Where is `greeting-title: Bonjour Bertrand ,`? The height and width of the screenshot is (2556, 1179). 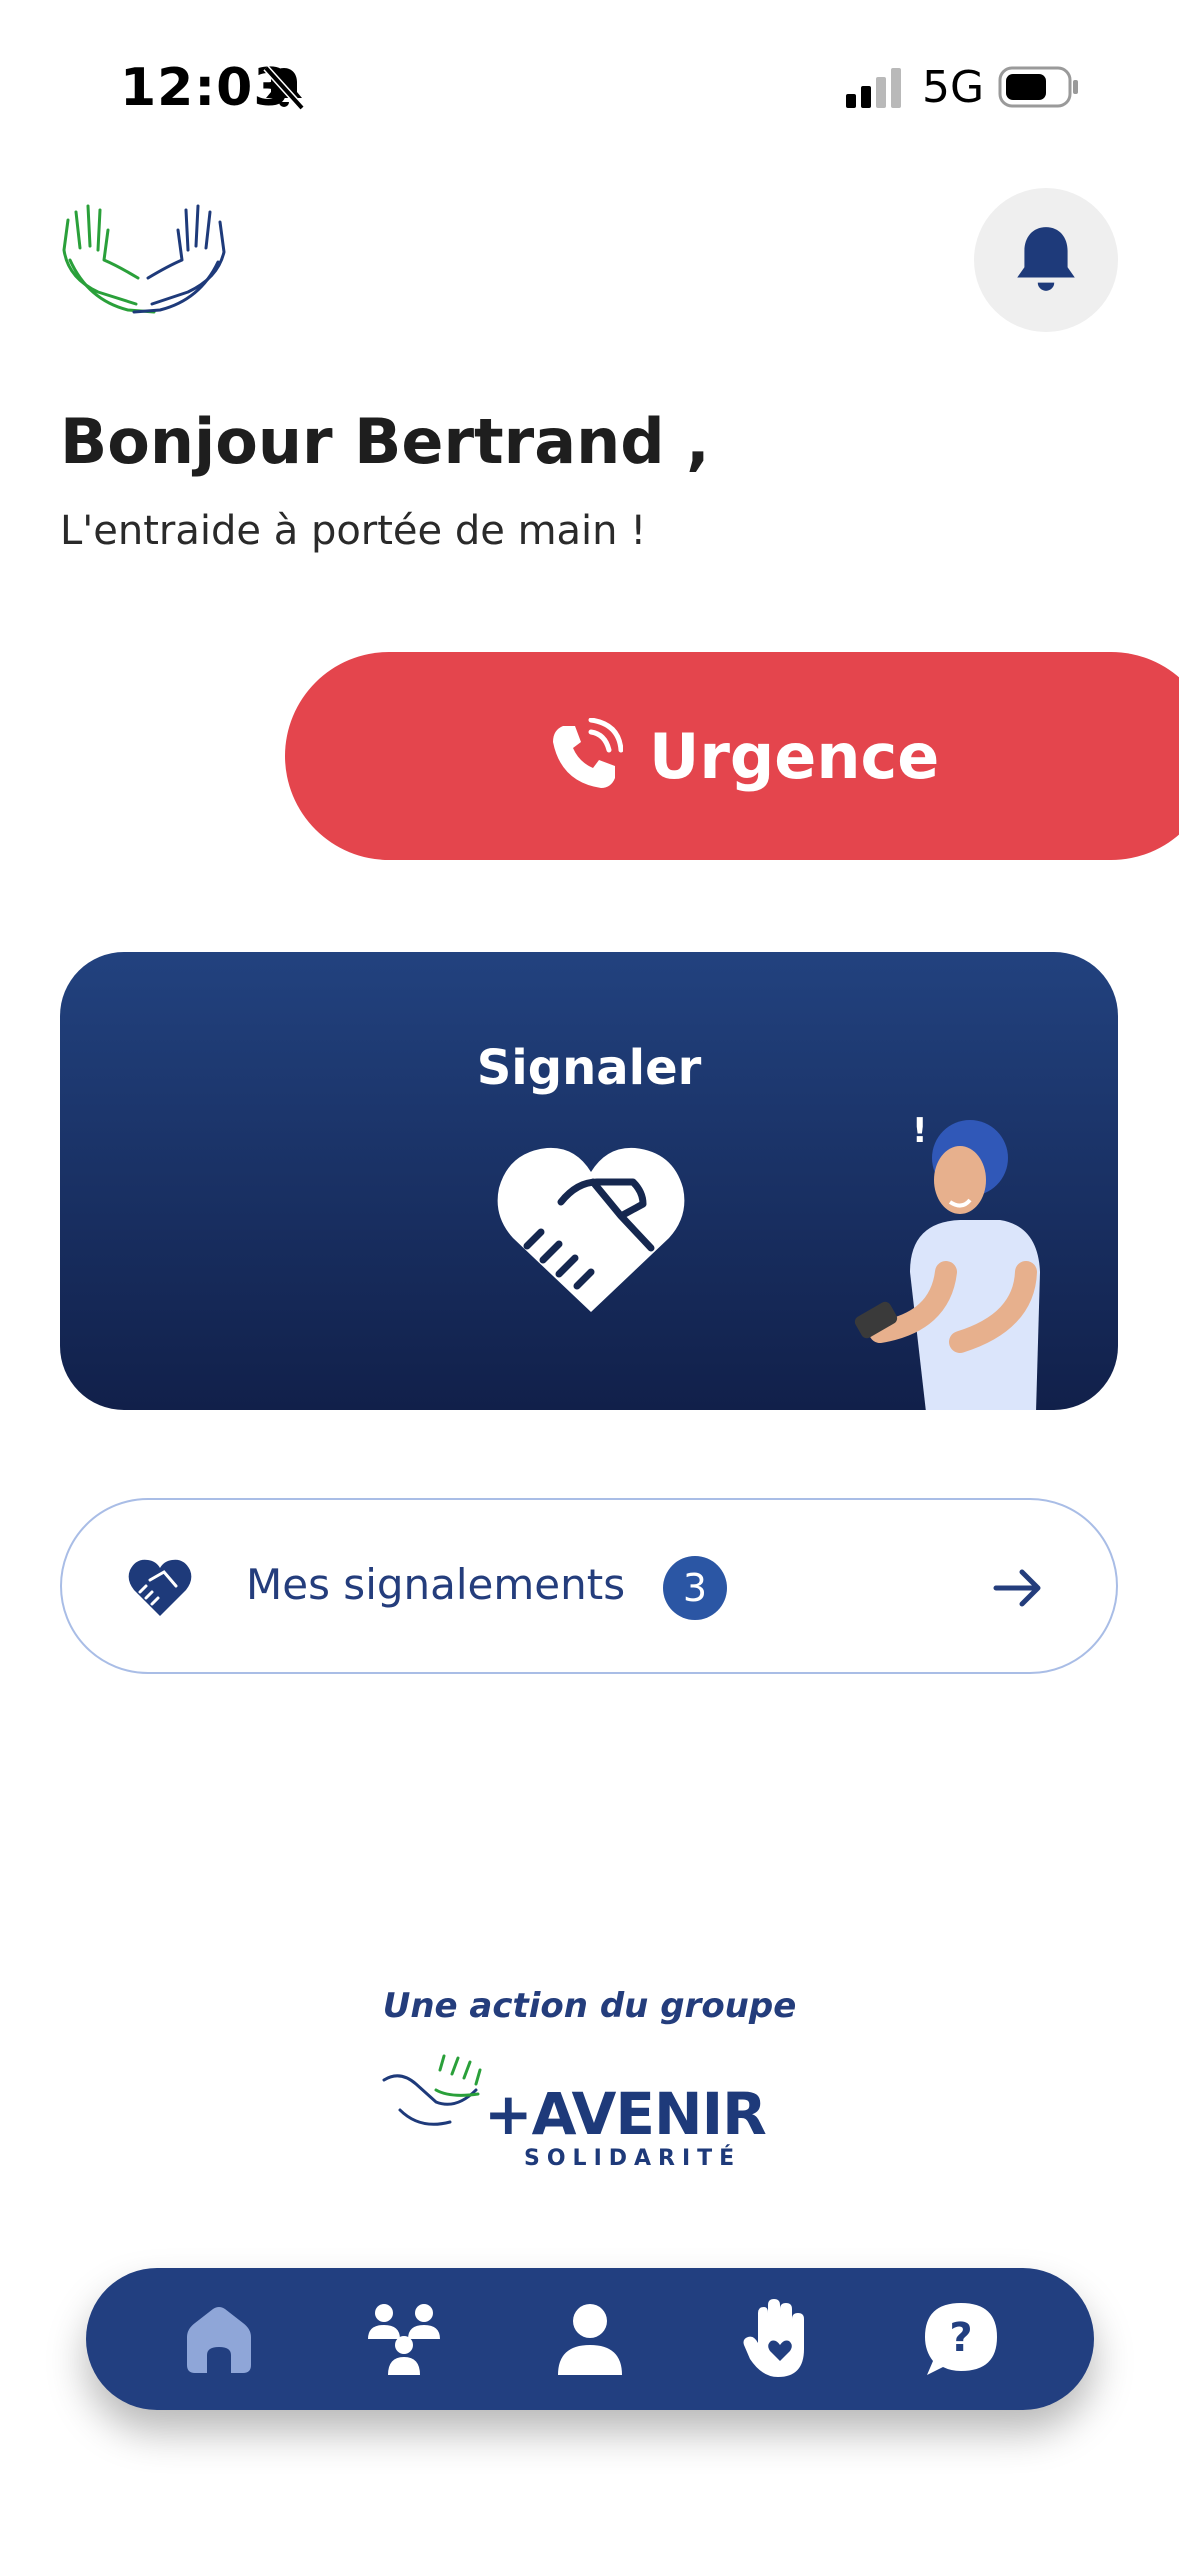 greeting-title: Bonjour Bertrand , is located at coordinates (385, 441).